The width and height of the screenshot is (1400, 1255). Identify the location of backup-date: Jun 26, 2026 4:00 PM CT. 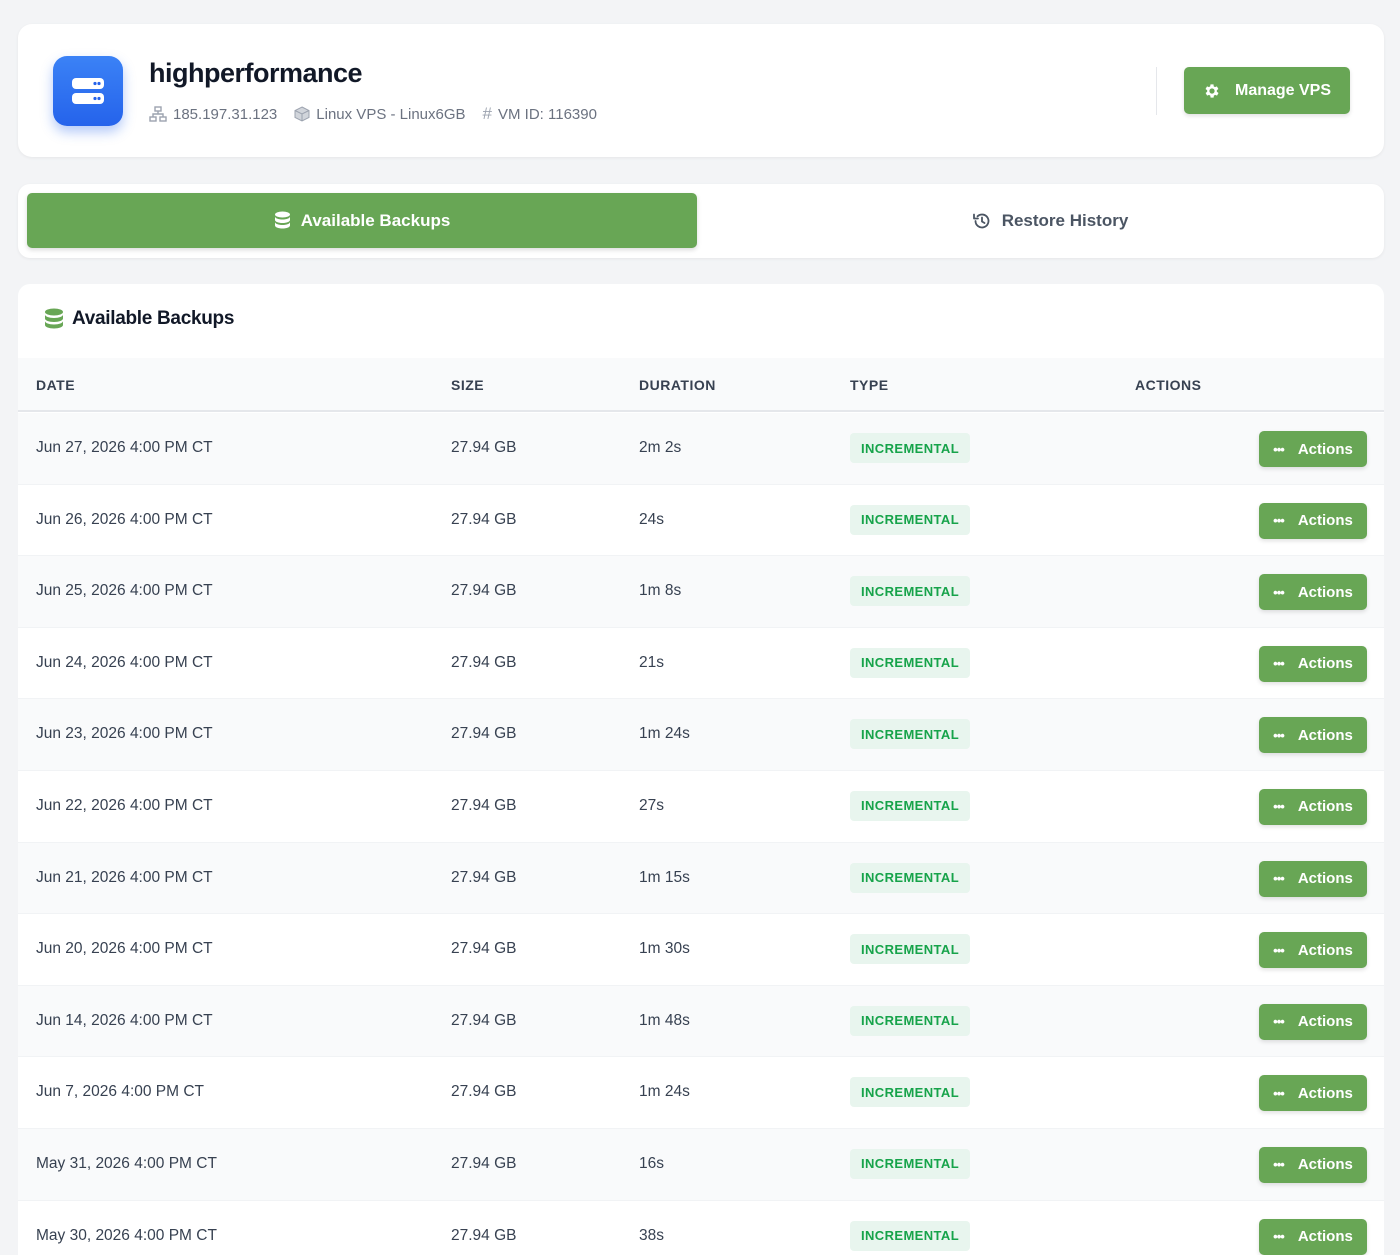
(124, 519).